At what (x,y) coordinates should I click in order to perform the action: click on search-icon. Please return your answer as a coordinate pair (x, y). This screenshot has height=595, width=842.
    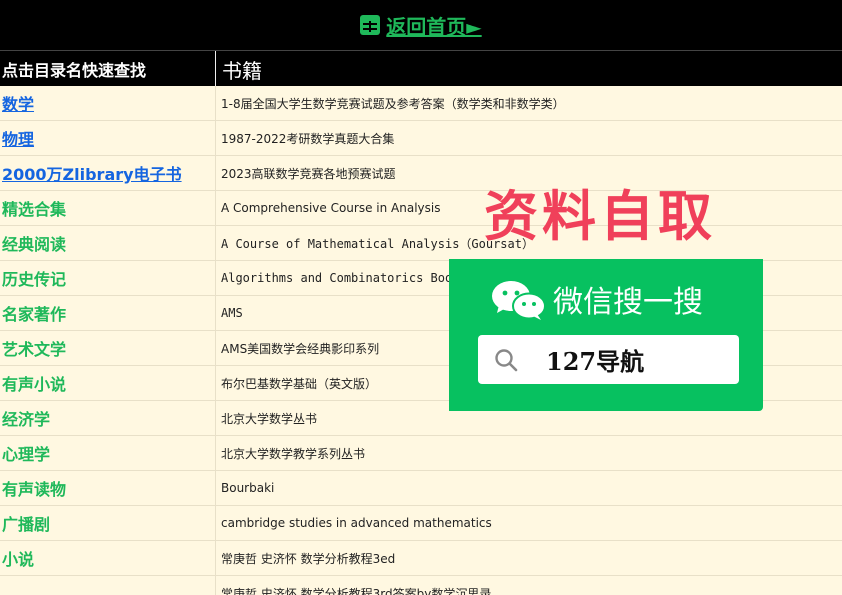
    Looking at the image, I should click on (506, 359).